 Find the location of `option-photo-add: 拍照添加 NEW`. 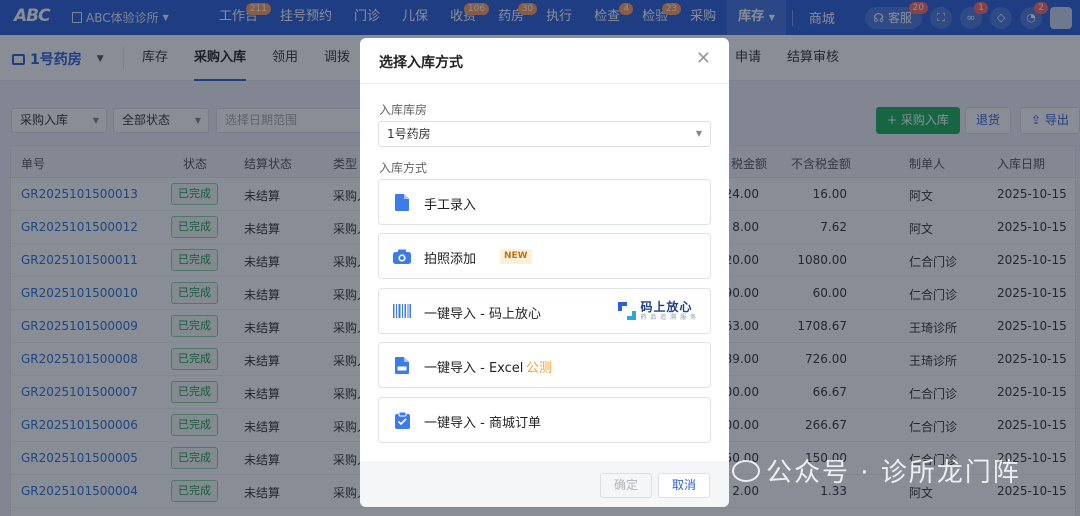

option-photo-add: 拍照添加 NEW is located at coordinates (544, 256).